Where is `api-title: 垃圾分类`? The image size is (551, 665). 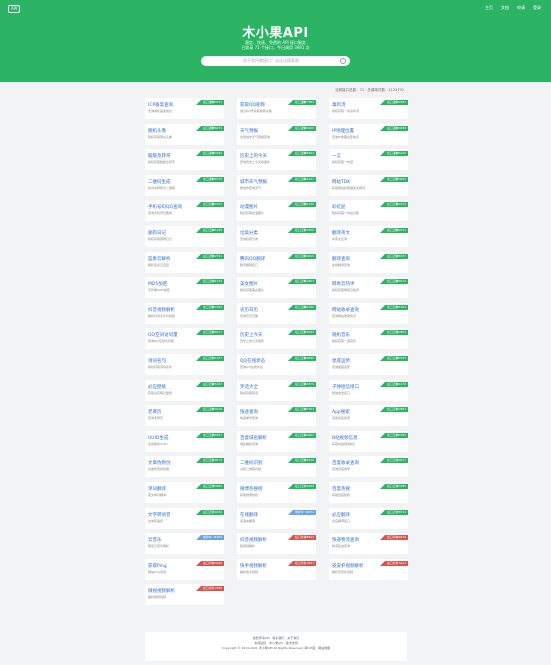 api-title: 垃圾分类 is located at coordinates (249, 233).